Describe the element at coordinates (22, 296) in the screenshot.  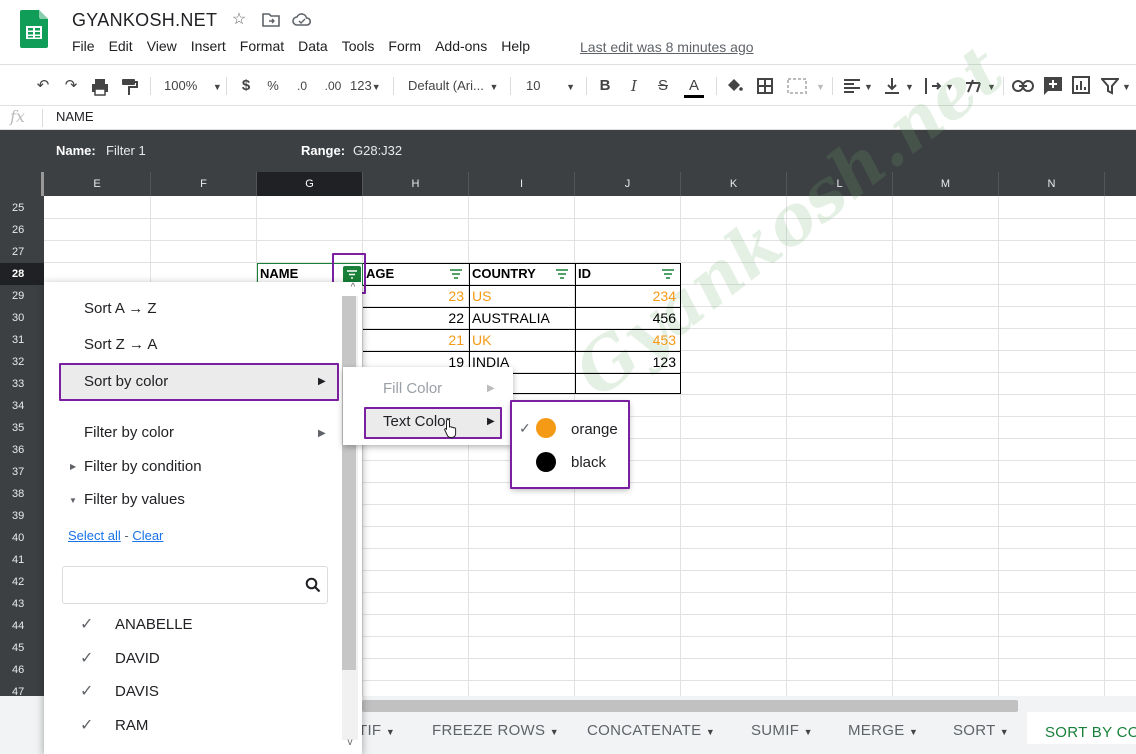
I see `row-header: 29` at that location.